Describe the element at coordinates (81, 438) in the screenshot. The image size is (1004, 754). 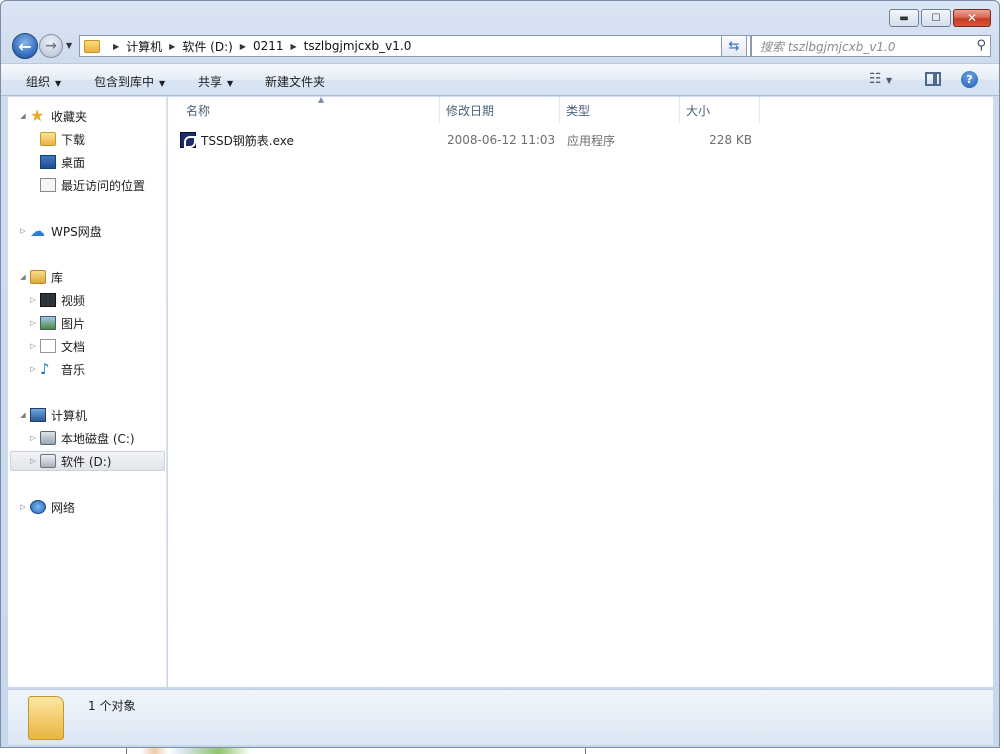
I see `tree-item-drive-c: ▷ 本地磁盘 (C:)` at that location.